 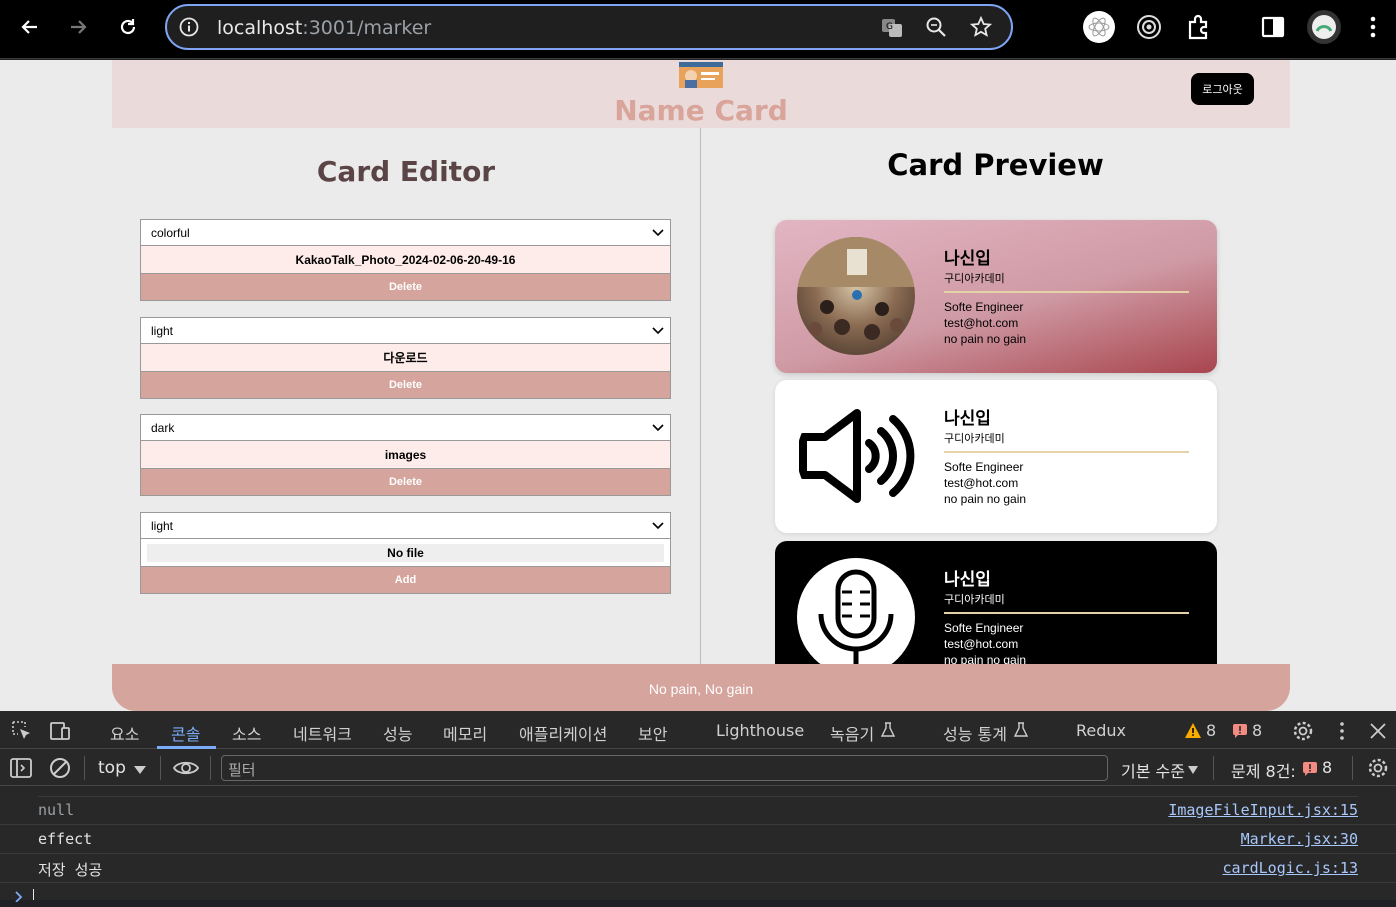 What do you see at coordinates (664, 768) in the screenshot?
I see `console-filter-input: 필터` at bounding box center [664, 768].